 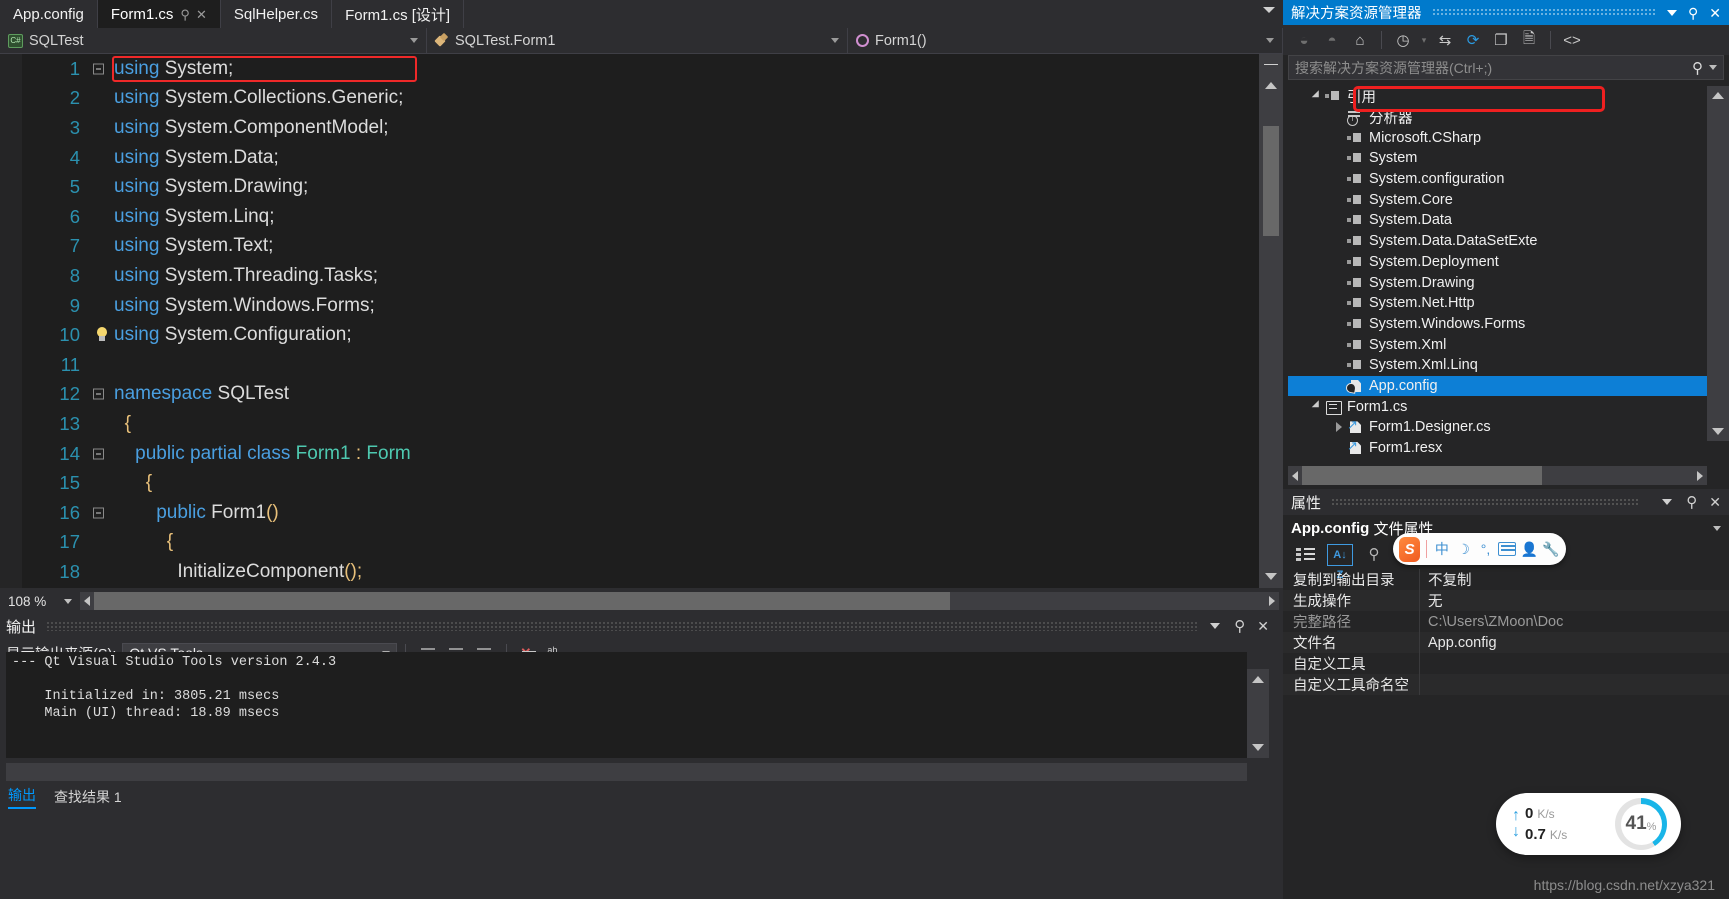 I want to click on property-pages-icon: ⚲, so click(x=1374, y=555).